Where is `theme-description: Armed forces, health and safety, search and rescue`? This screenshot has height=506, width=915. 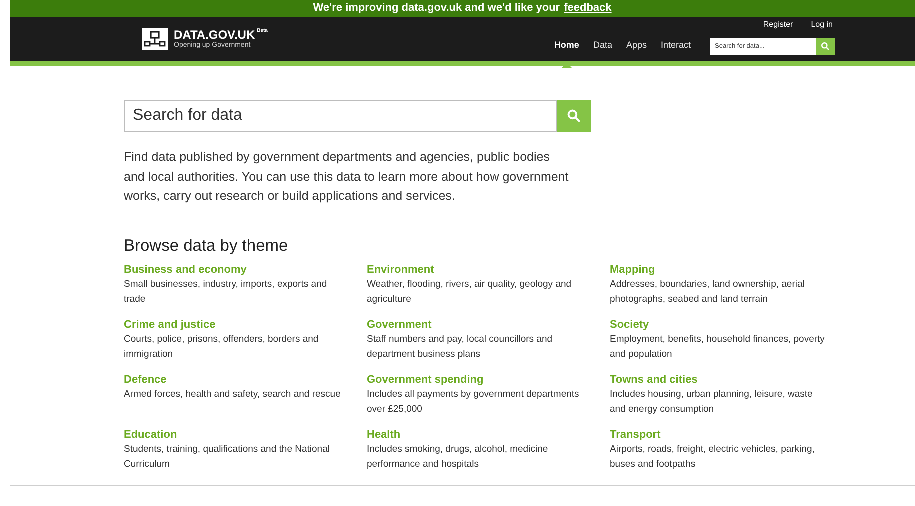
theme-description: Armed forces, health and safety, search and rescue is located at coordinates (233, 395).